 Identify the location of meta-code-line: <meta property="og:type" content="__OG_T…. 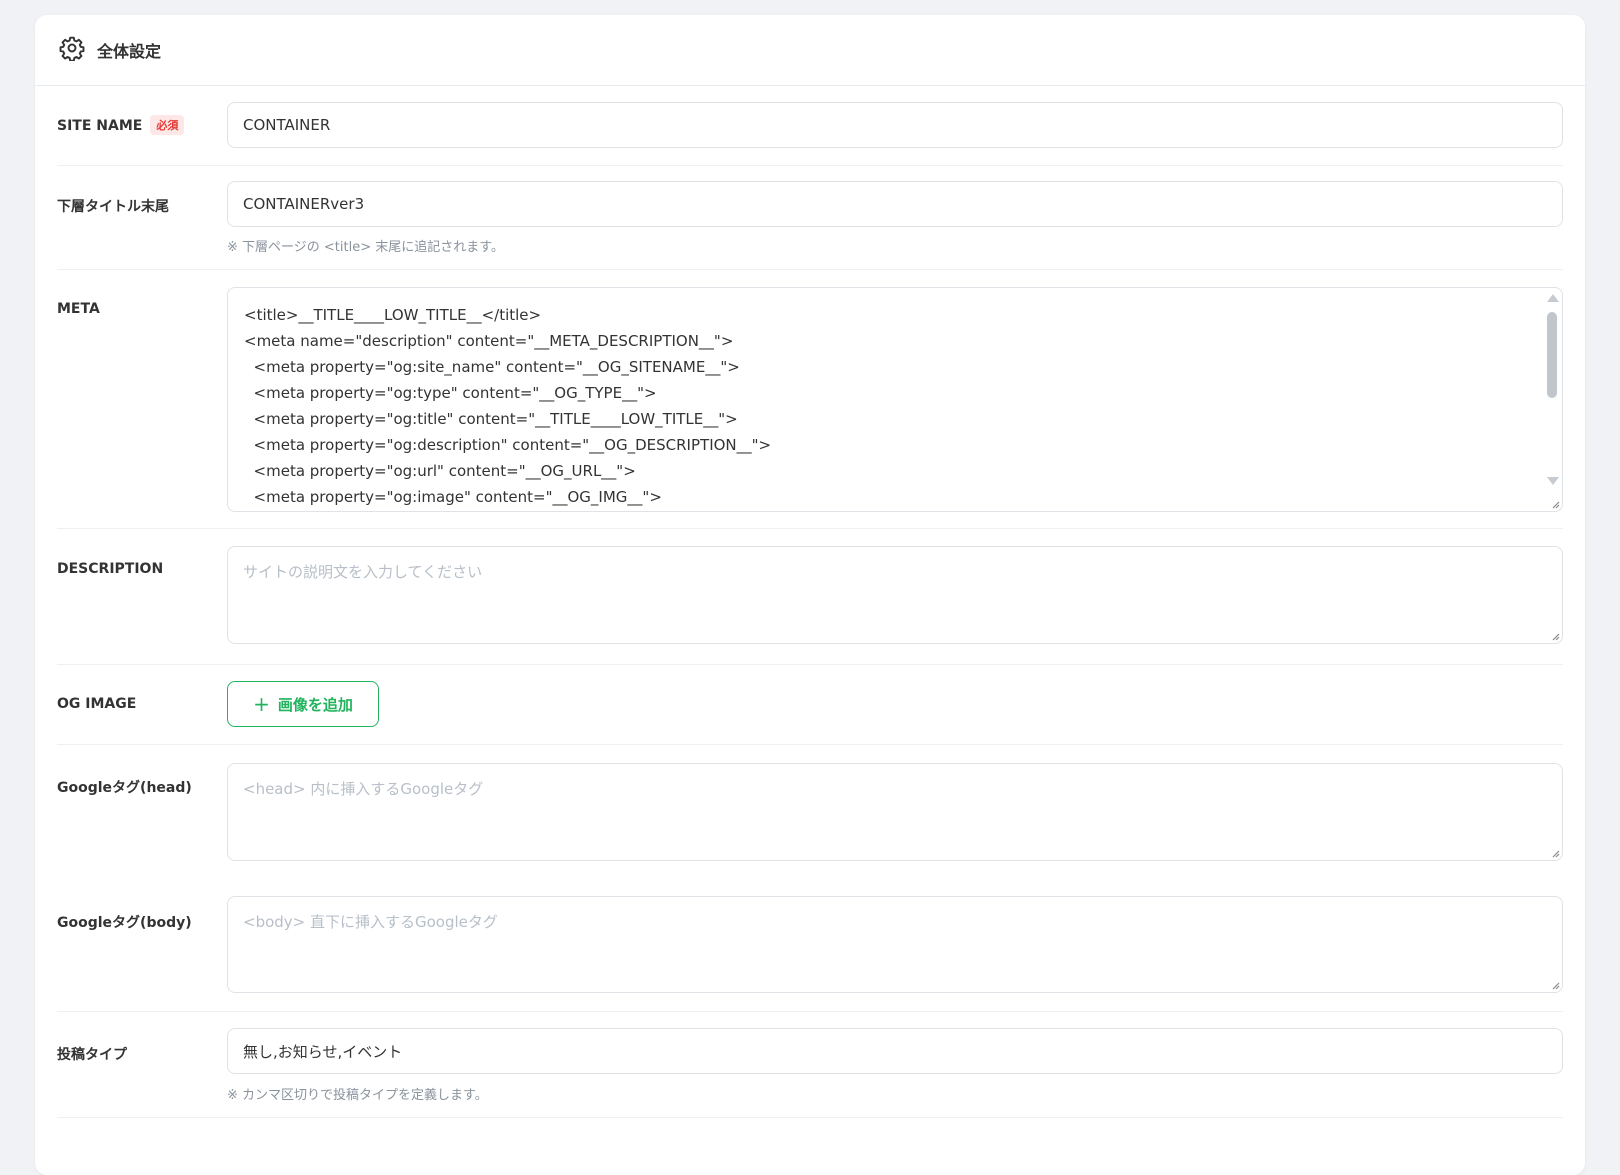
(450, 393).